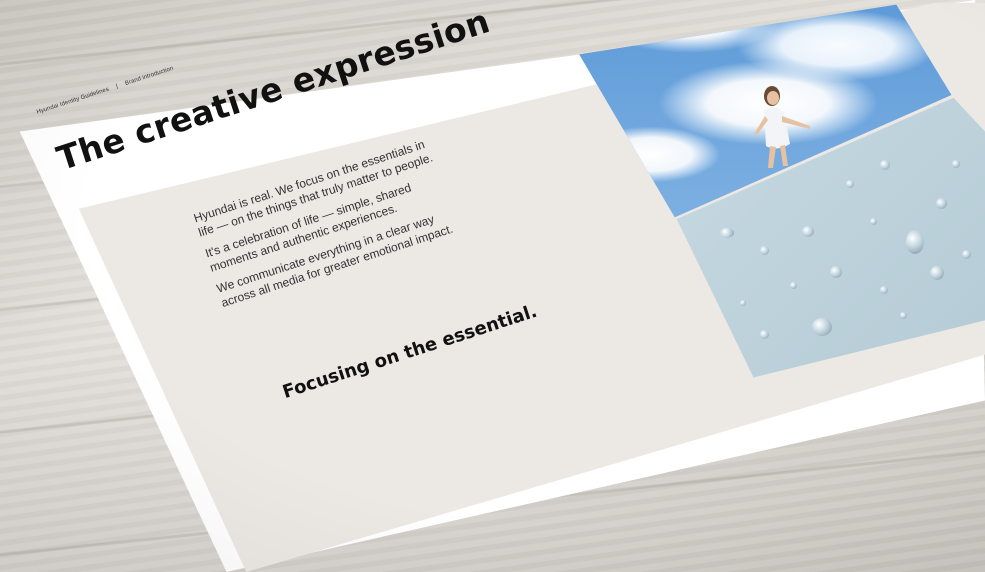 The width and height of the screenshot is (985, 572). What do you see at coordinates (73, 101) in the screenshot?
I see `breadcrumb-guidelines: Hyundai Identity Guidelines` at bounding box center [73, 101].